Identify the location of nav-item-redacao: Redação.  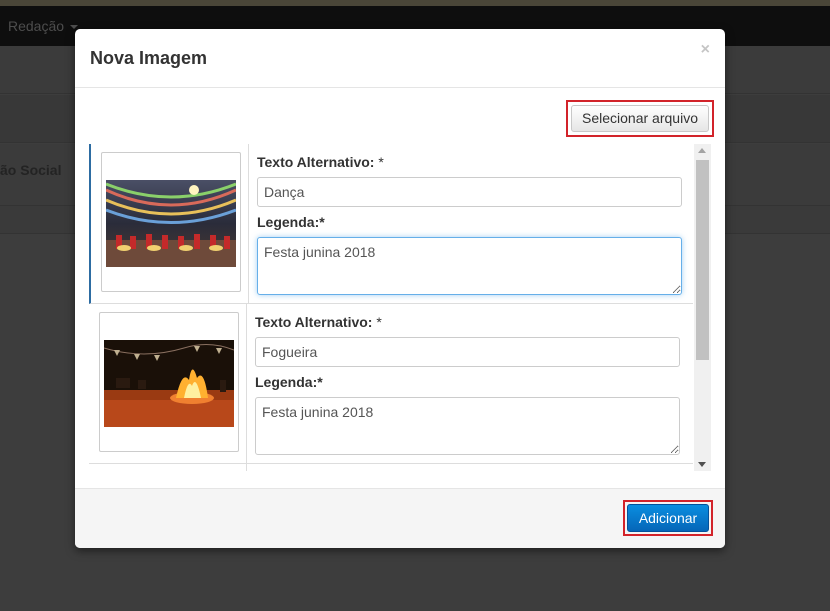
(43, 26).